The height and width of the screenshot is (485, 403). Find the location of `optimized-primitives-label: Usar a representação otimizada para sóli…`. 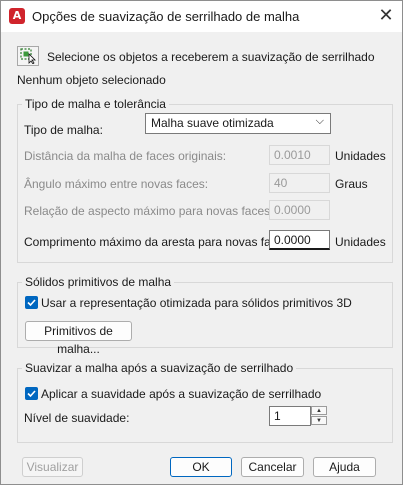

optimized-primitives-label: Usar a representação otimizada para sóli… is located at coordinates (196, 303).